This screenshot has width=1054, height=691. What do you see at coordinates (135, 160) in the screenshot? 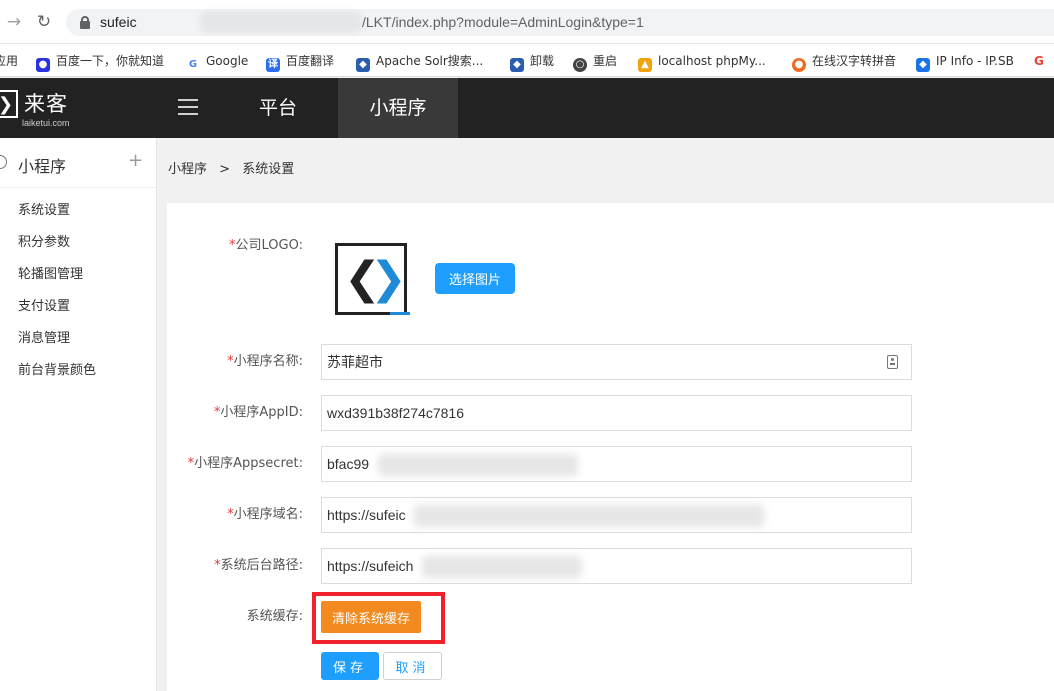
I see `expand-plus-icon: +` at bounding box center [135, 160].